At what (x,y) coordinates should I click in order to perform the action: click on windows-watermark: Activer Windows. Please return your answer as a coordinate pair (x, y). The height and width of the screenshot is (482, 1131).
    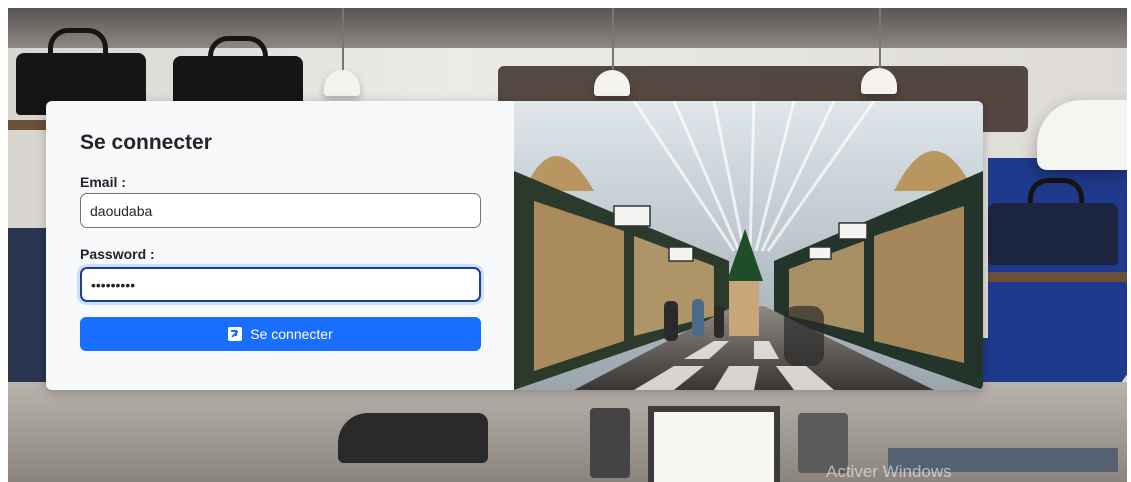
    Looking at the image, I should click on (889, 471).